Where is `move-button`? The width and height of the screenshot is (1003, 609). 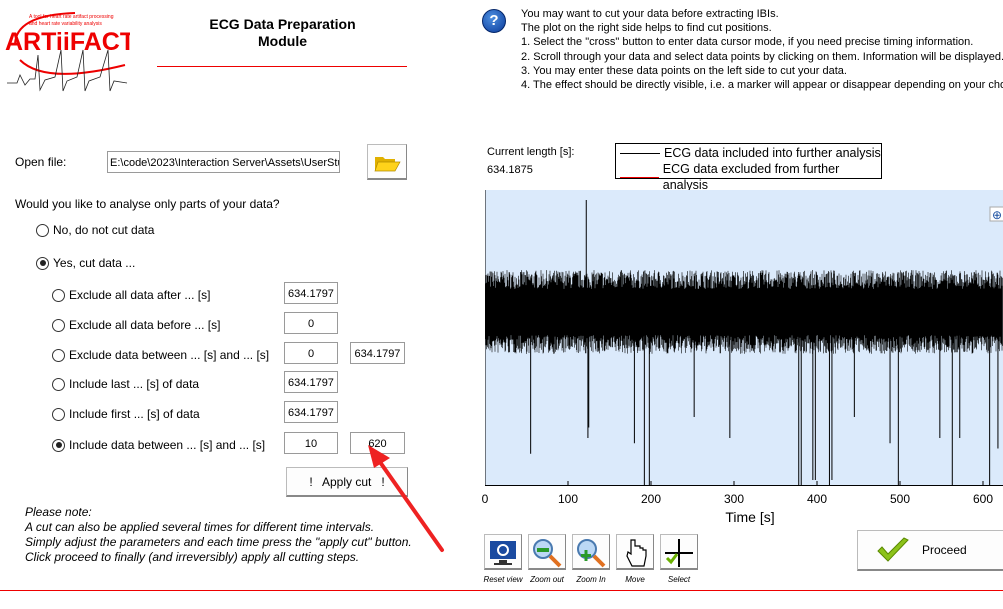 move-button is located at coordinates (635, 552).